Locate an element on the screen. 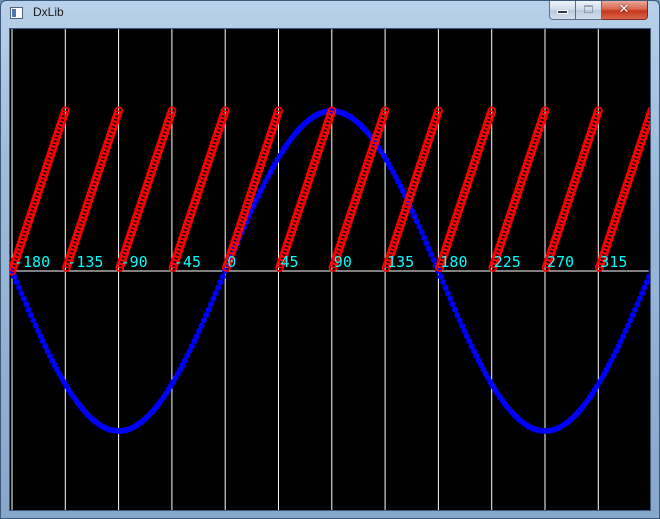 The image size is (660, 519). x-tick-label: 180 is located at coordinates (453, 262).